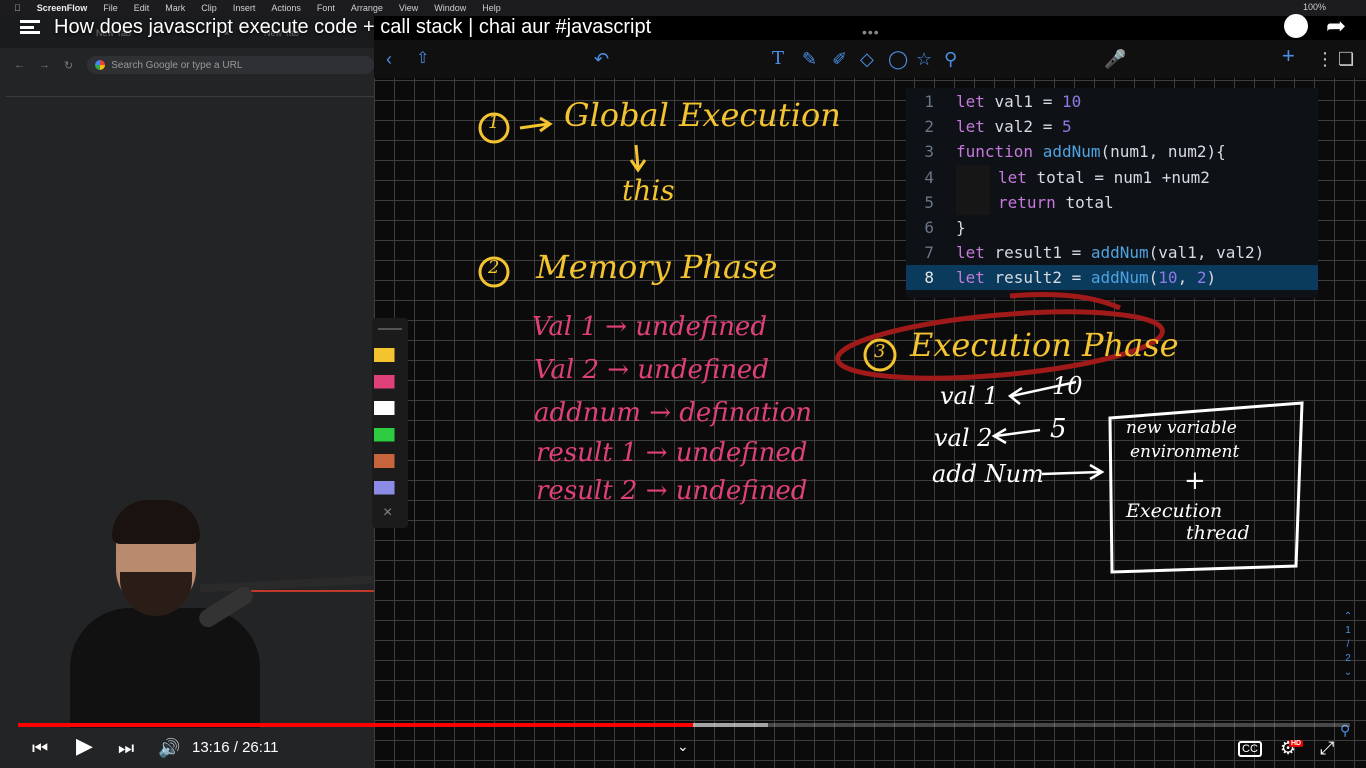  What do you see at coordinates (142, 8) in the screenshot?
I see `menu-edit: Edit` at bounding box center [142, 8].